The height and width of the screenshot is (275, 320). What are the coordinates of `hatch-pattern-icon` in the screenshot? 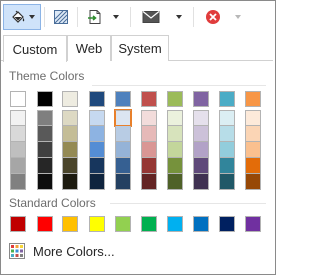 It's located at (61, 17).